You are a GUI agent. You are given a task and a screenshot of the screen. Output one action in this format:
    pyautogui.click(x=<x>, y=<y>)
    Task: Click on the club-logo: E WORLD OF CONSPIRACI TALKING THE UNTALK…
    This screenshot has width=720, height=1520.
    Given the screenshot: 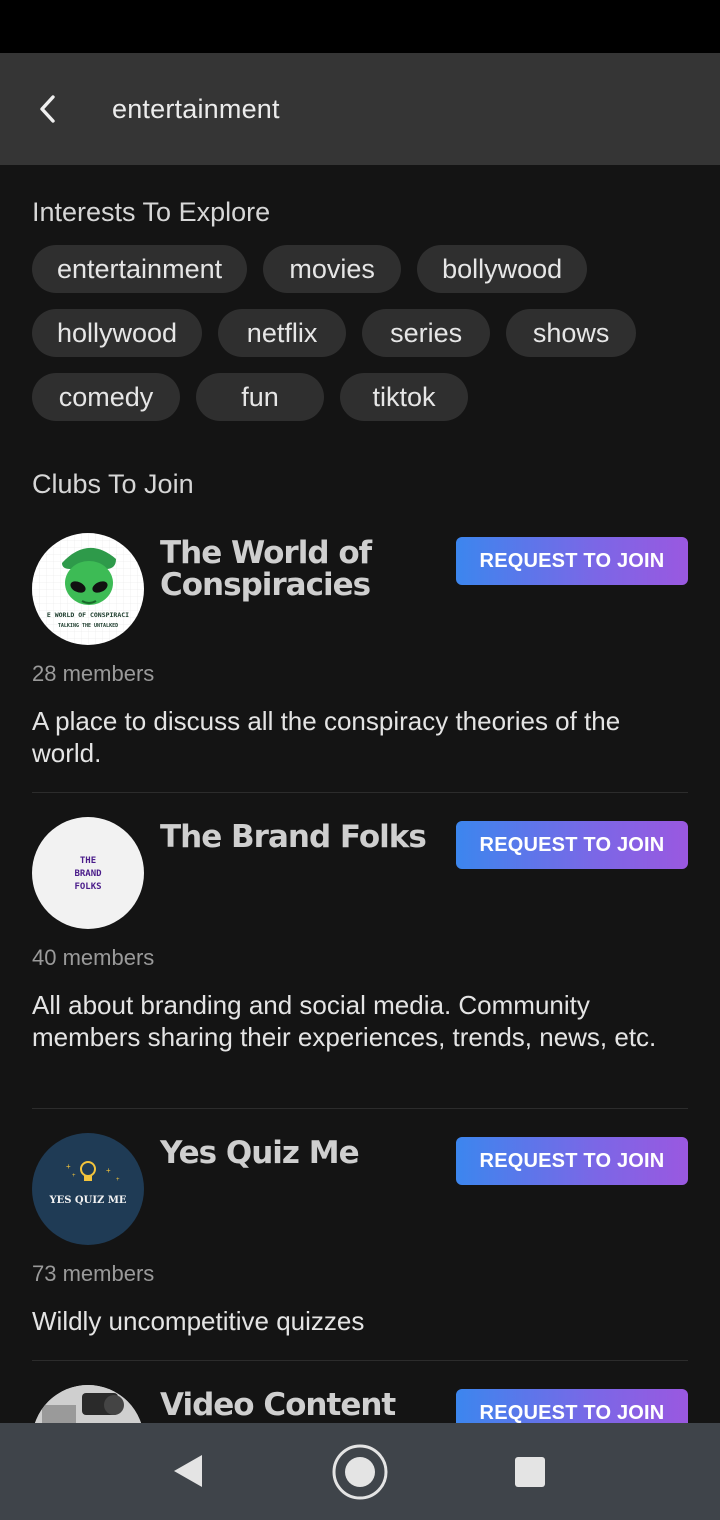 What is the action you would take?
    pyautogui.click(x=88, y=589)
    